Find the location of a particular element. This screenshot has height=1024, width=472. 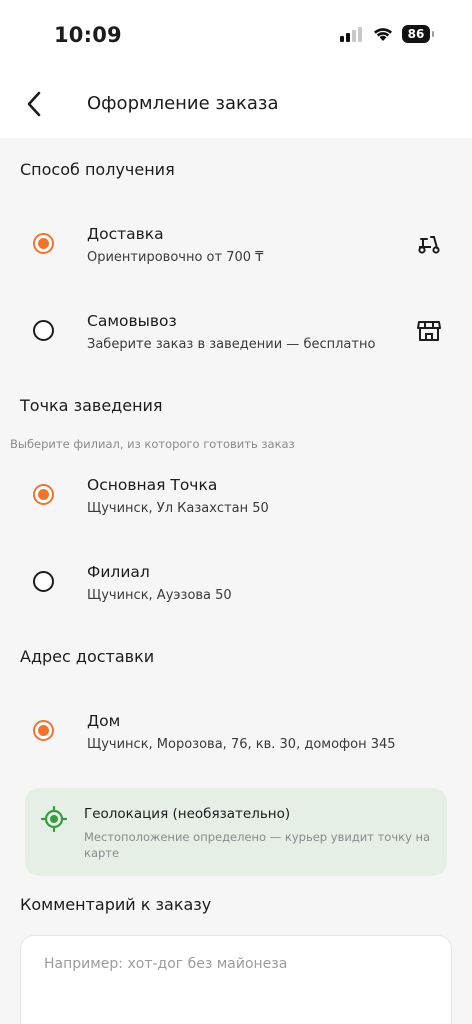

comment-box is located at coordinates (236, 979).